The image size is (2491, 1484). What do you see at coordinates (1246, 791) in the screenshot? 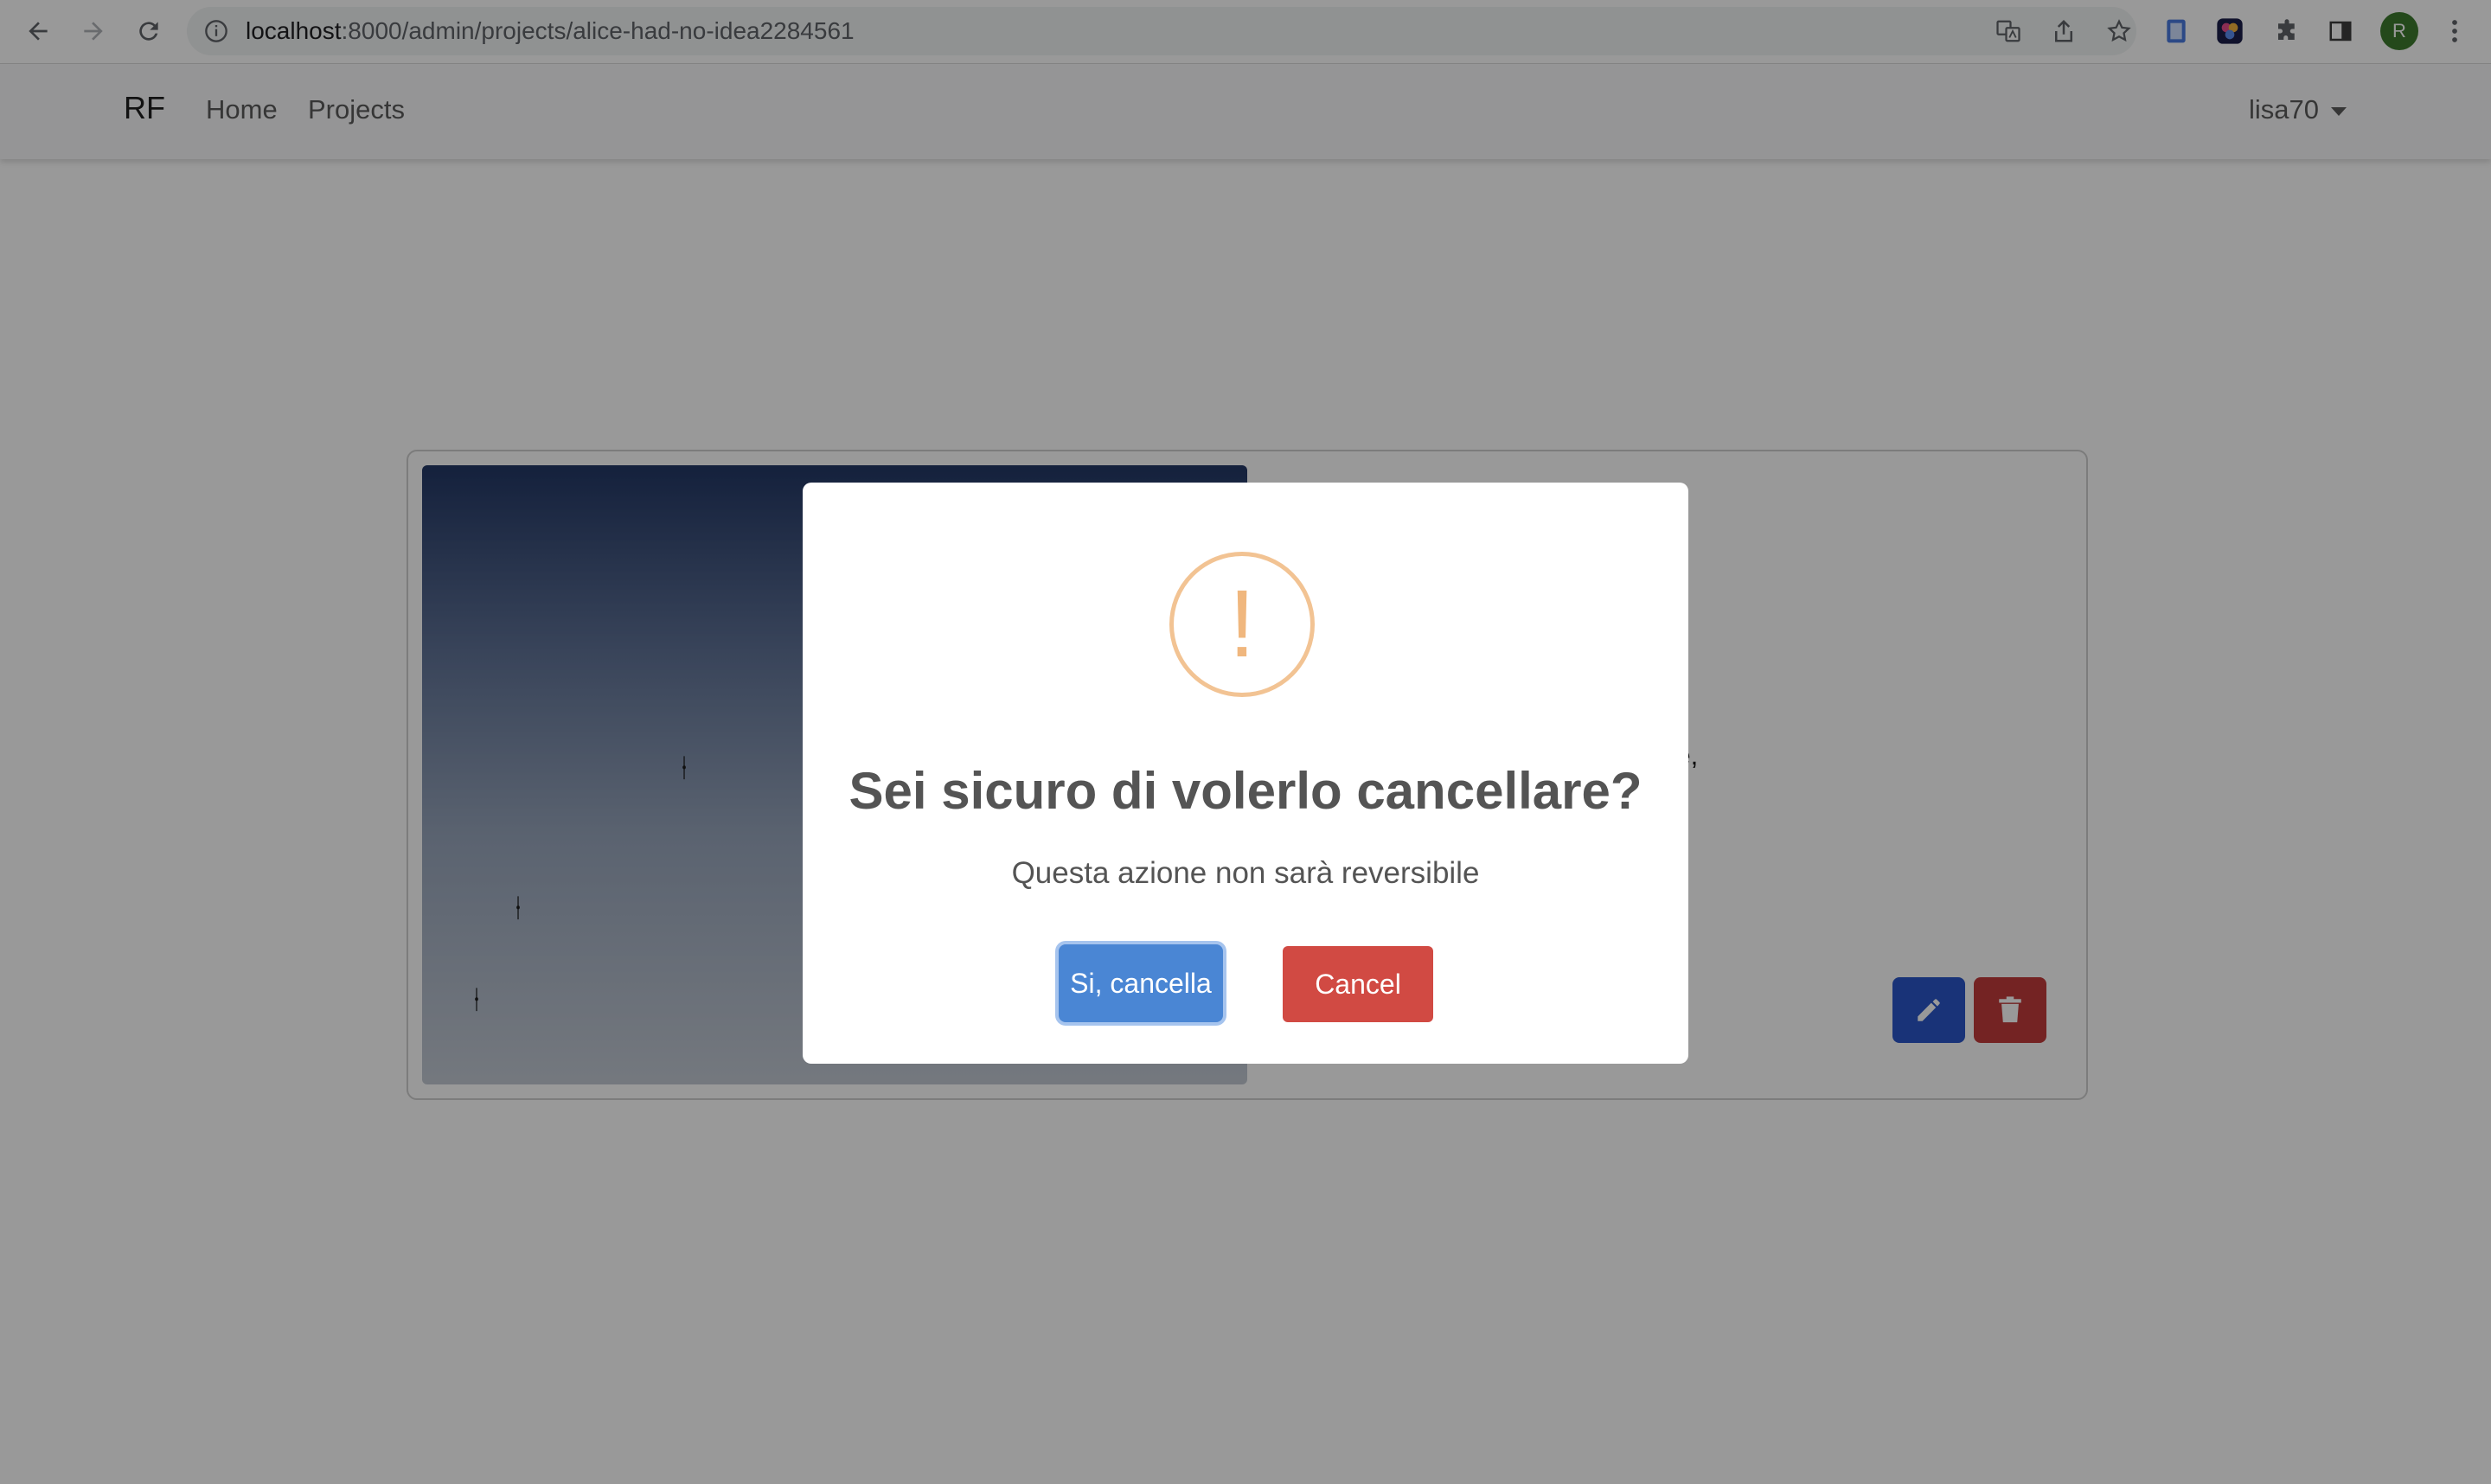
I see `dialog-title: Sei sicuro di volerlo cancellare?` at bounding box center [1246, 791].